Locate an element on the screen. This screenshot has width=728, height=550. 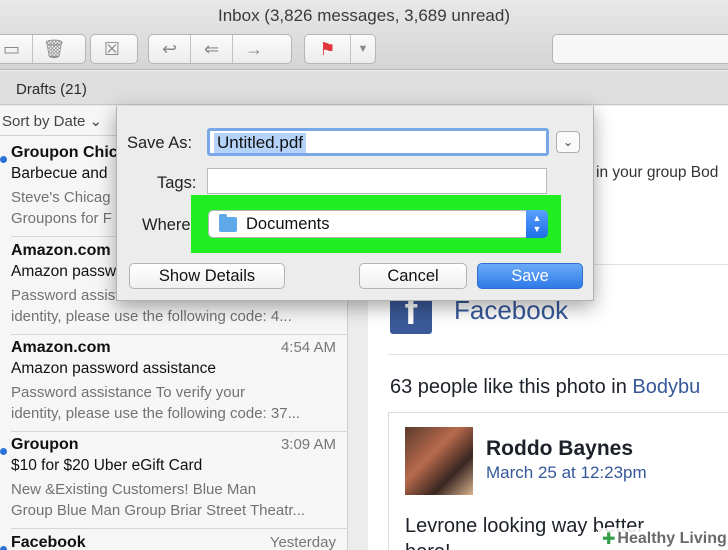
message-preview-line: New &Existing Customers! Blue Man is located at coordinates (134, 489).